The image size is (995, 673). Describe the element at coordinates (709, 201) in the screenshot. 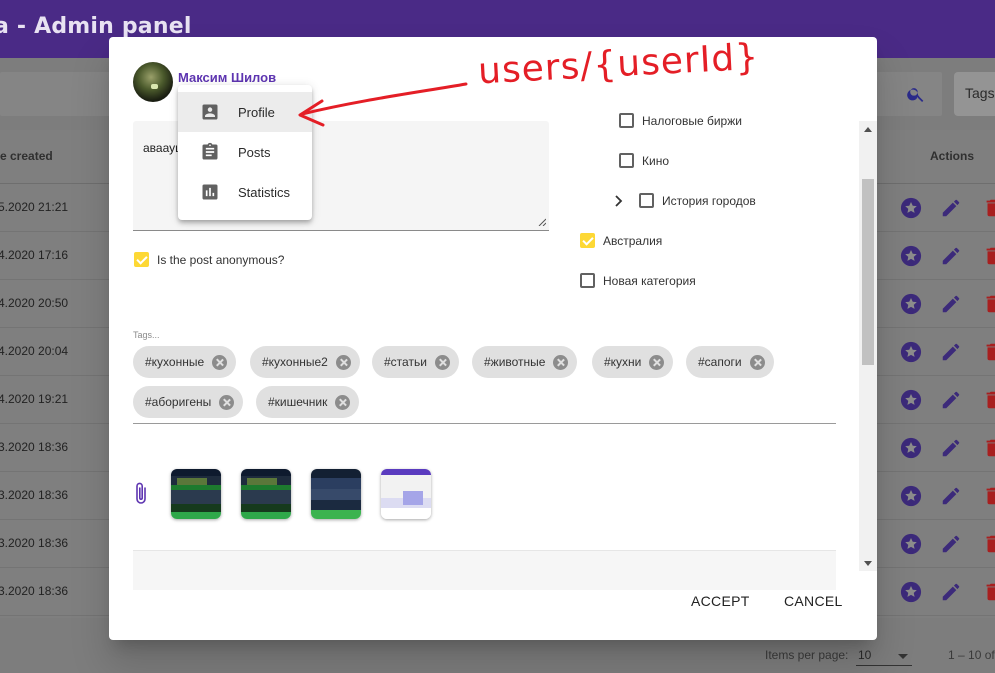

I see `category-label-2: История городов` at that location.